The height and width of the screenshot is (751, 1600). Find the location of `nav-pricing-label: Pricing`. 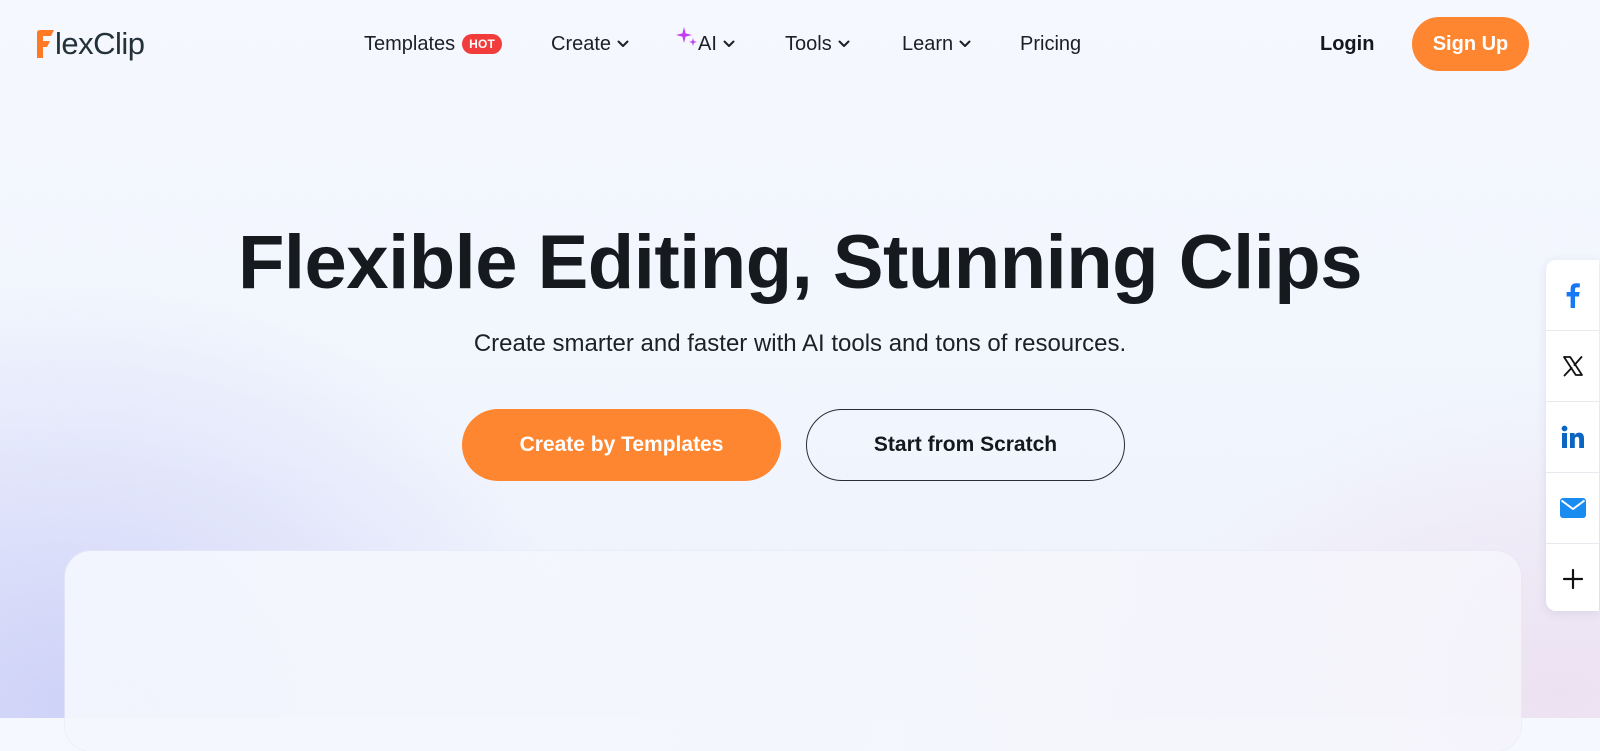

nav-pricing-label: Pricing is located at coordinates (1051, 43).